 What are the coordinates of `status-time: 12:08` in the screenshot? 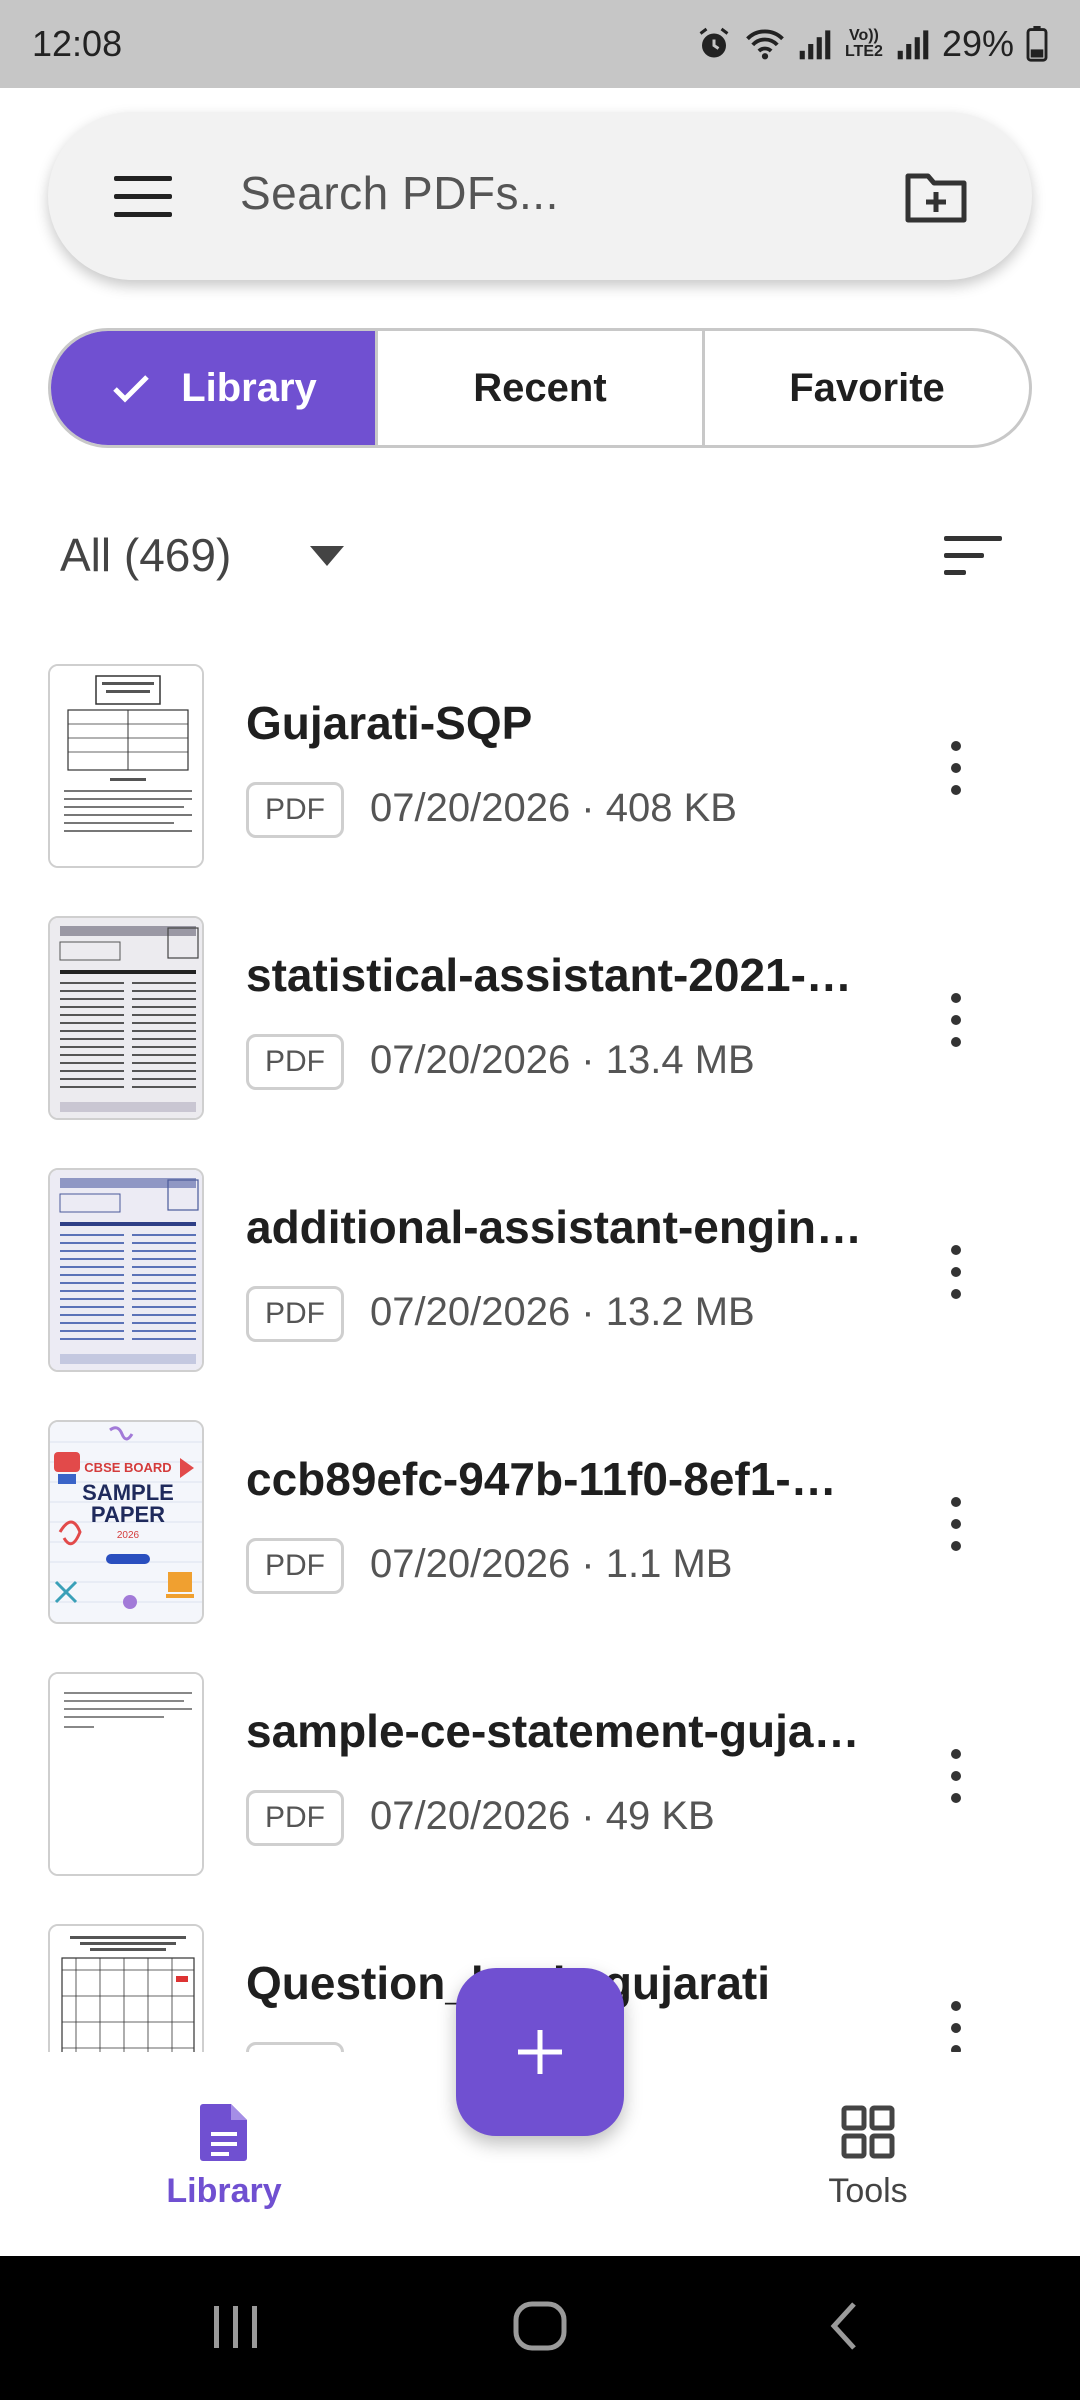 It's located at (77, 43).